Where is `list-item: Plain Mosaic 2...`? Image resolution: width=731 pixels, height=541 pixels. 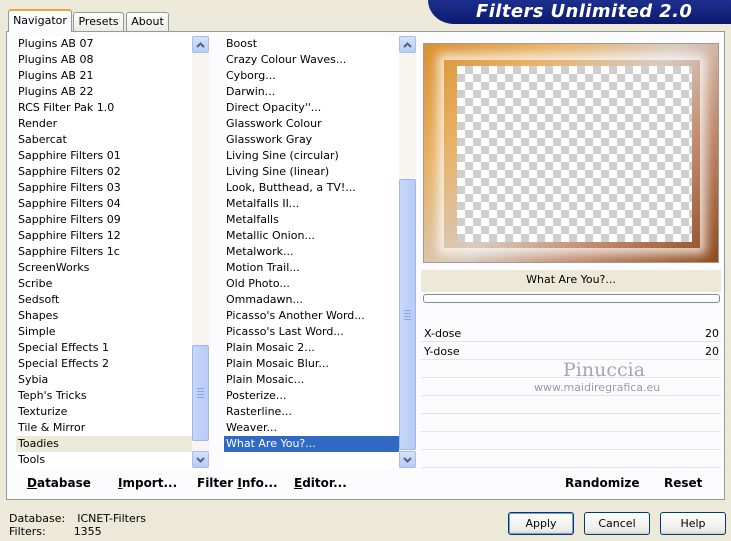 list-item: Plain Mosaic 2... is located at coordinates (311, 348).